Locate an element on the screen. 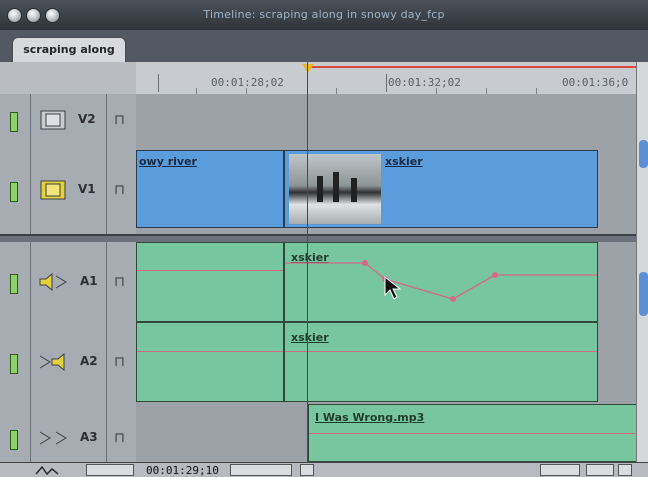 This screenshot has width=648, height=477. scroll-left-button is located at coordinates (307, 470).